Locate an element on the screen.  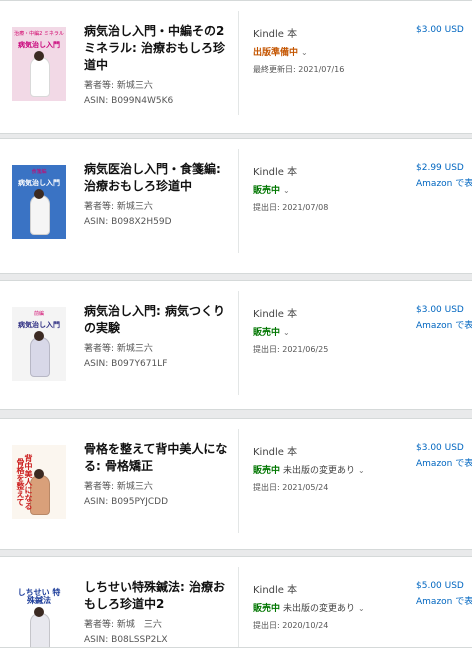
book-title: 病気医治し入門・食箋編: 治療おもしろ珍道中 is located at coordinates (159, 178).